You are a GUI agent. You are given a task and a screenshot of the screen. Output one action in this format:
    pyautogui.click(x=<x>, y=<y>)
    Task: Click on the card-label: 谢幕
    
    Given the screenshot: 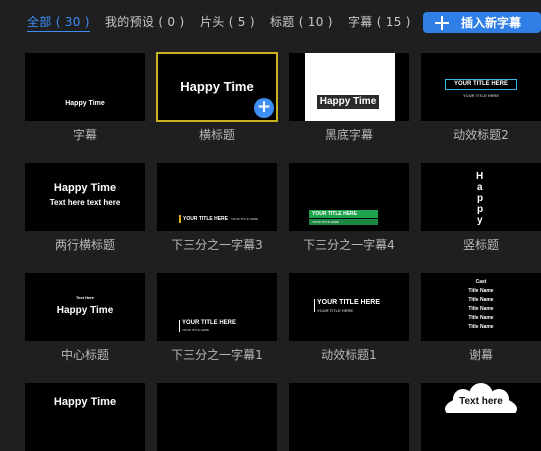 What is the action you would take?
    pyautogui.click(x=480, y=355)
    